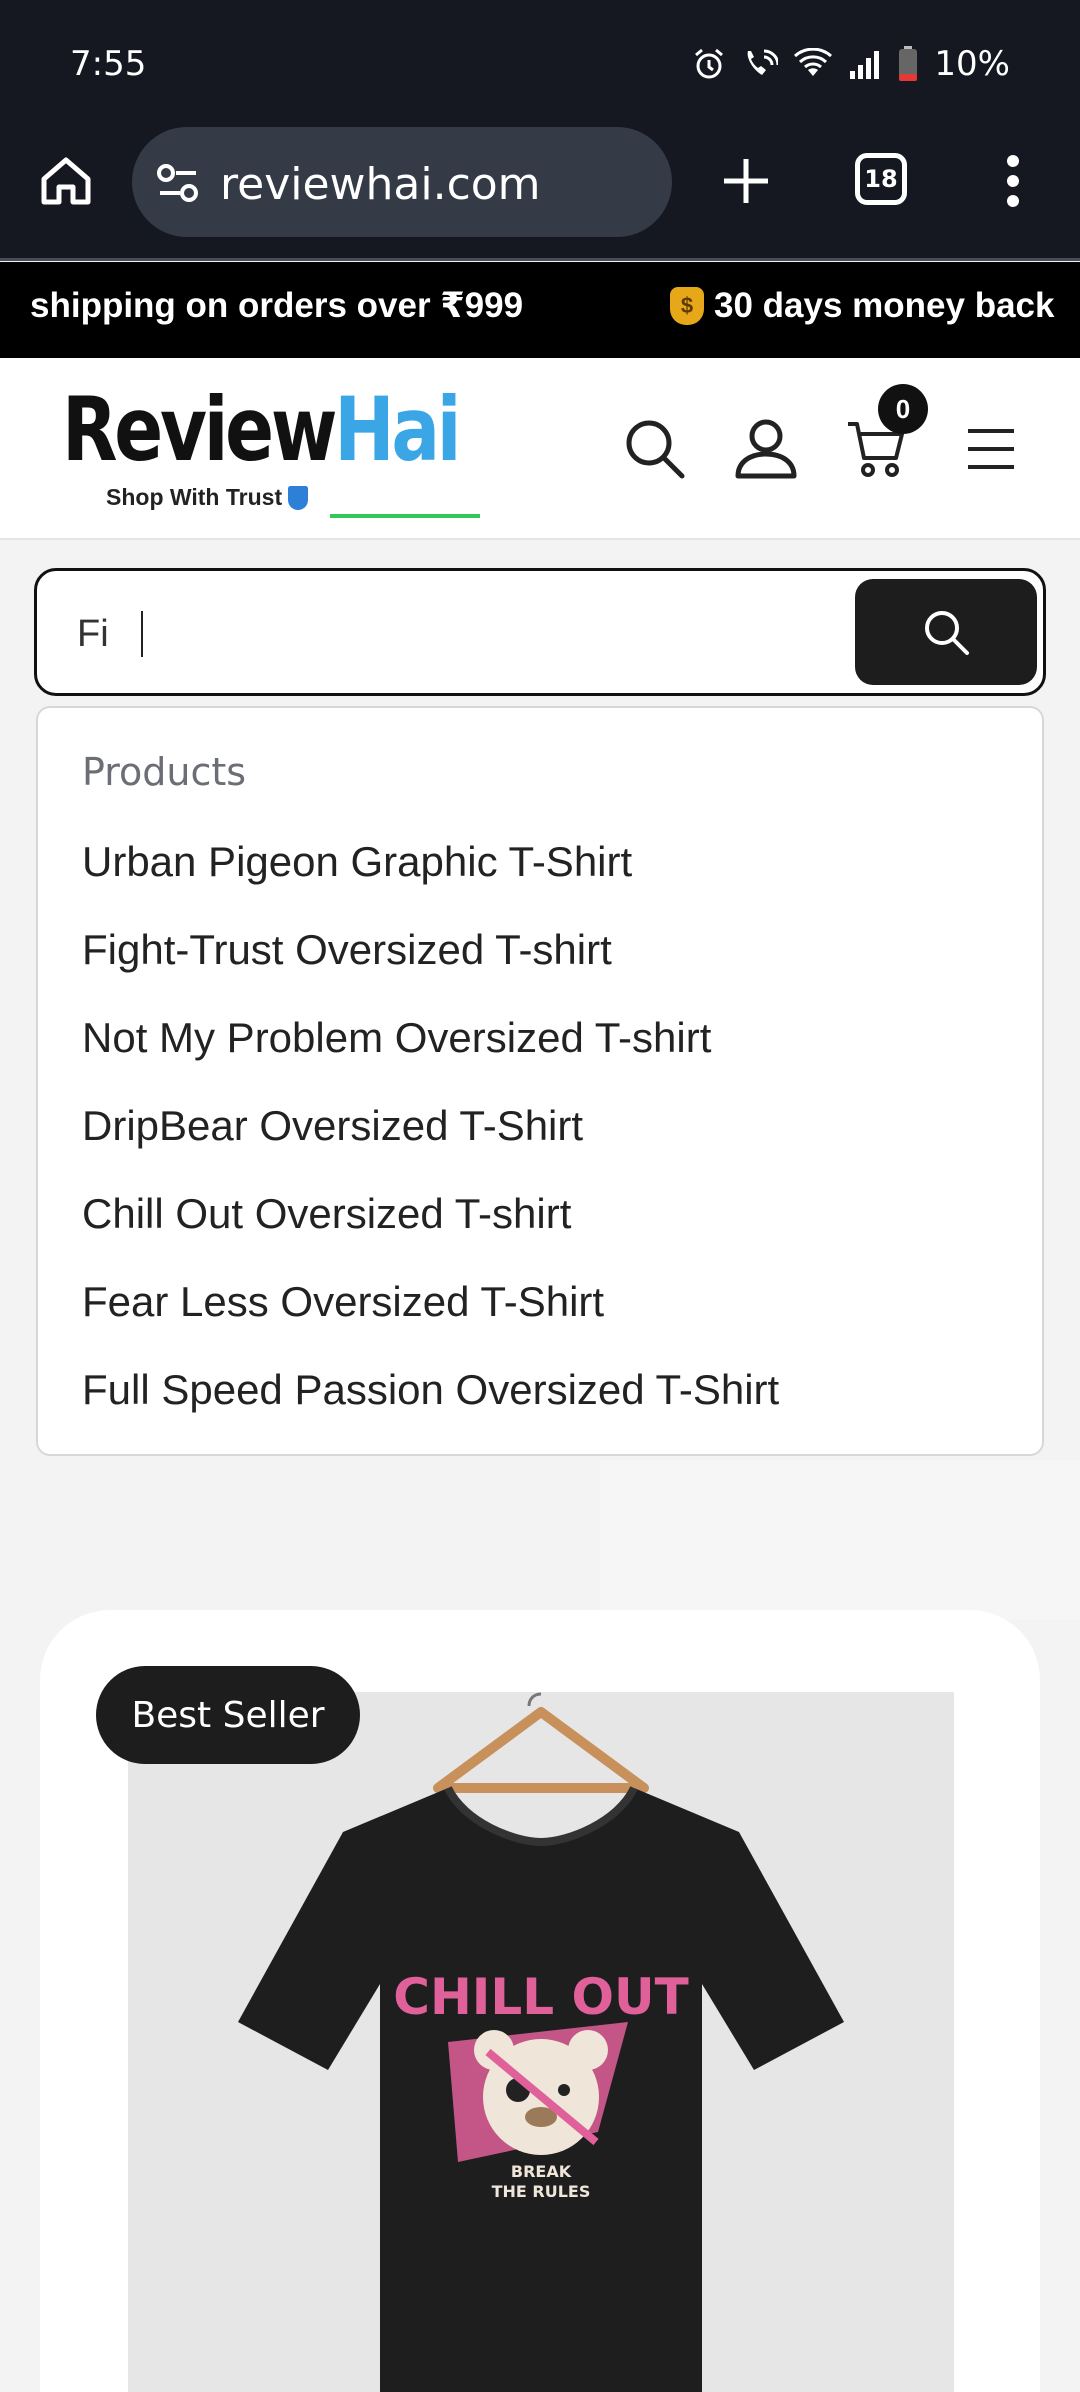 The width and height of the screenshot is (1080, 2392). Describe the element at coordinates (430, 1390) in the screenshot. I see `suggestion-item: Full Speed Passion Oversized T-Shirt` at that location.